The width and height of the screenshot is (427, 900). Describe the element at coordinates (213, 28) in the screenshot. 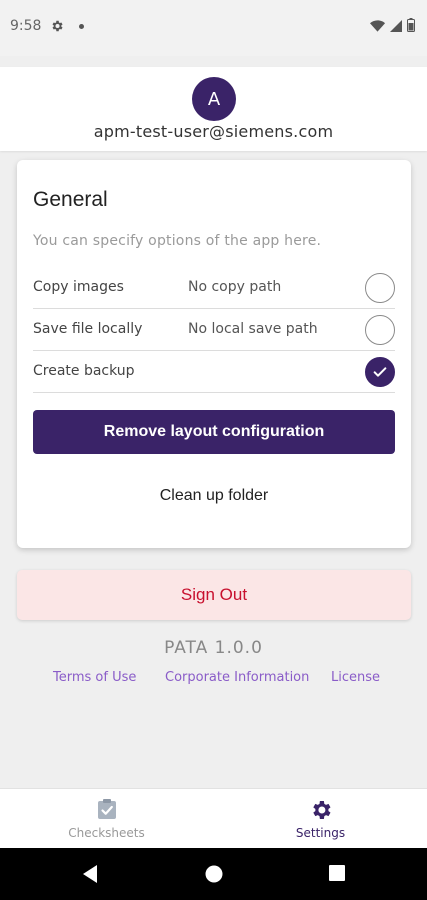

I see `status-bar: 9:58` at that location.